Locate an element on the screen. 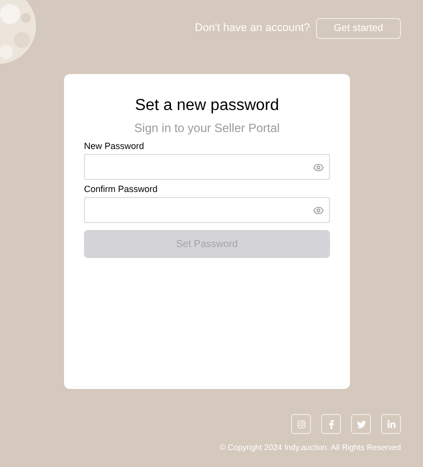 This screenshot has height=467, width=423. instagram-button is located at coordinates (301, 424).